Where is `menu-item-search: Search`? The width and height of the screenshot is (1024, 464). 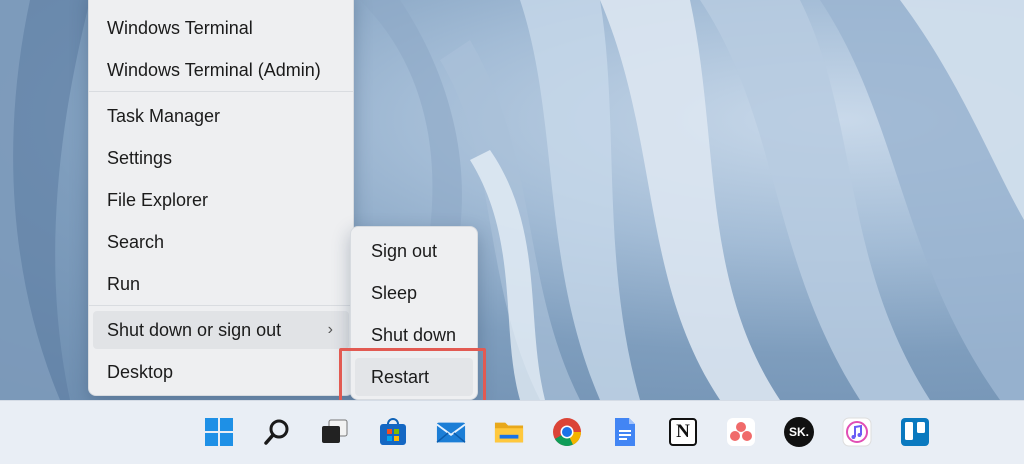
menu-item-search: Search is located at coordinates (221, 242).